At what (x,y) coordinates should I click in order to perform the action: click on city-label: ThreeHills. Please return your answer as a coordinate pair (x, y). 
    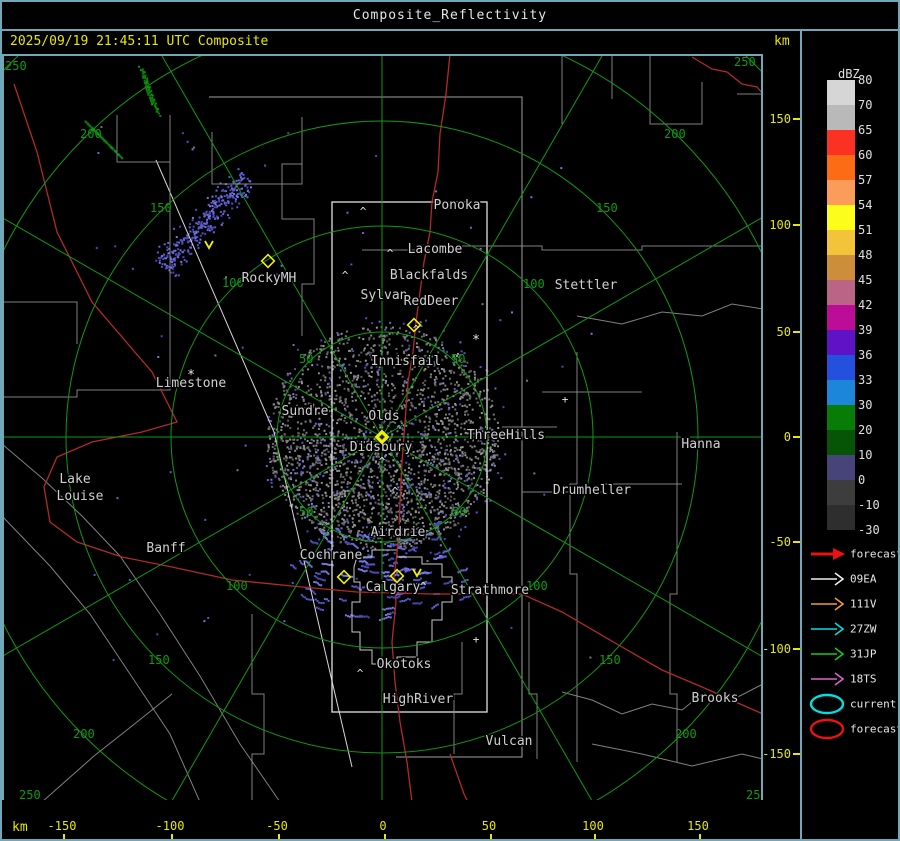
    Looking at the image, I should click on (506, 435).